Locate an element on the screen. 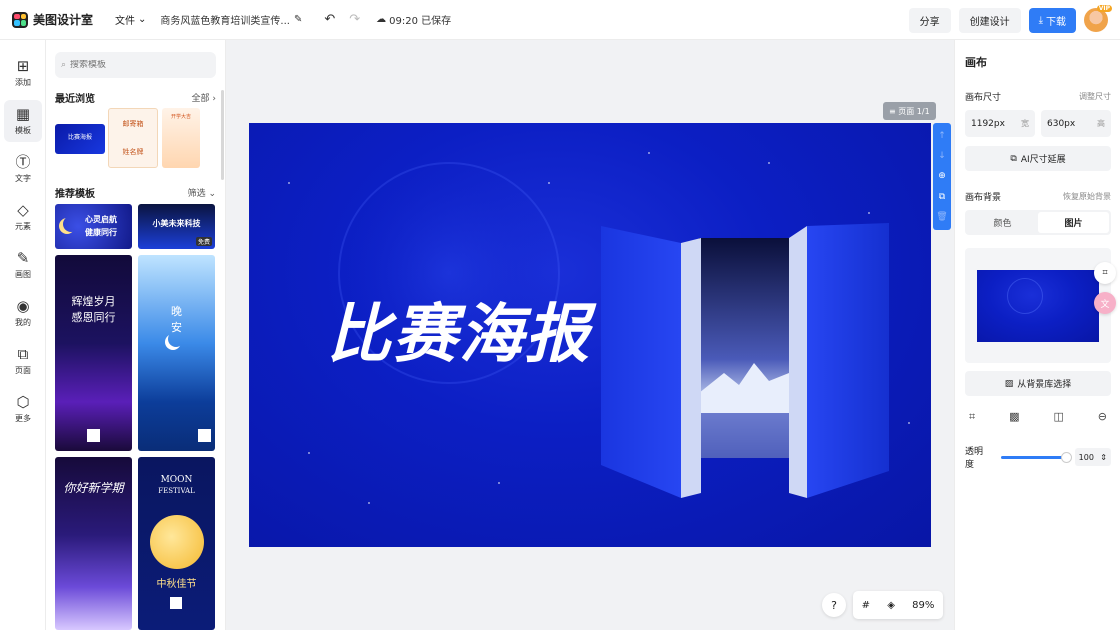  recent-thumb-2: 邮寄箱 姓名牌 is located at coordinates (133, 138).